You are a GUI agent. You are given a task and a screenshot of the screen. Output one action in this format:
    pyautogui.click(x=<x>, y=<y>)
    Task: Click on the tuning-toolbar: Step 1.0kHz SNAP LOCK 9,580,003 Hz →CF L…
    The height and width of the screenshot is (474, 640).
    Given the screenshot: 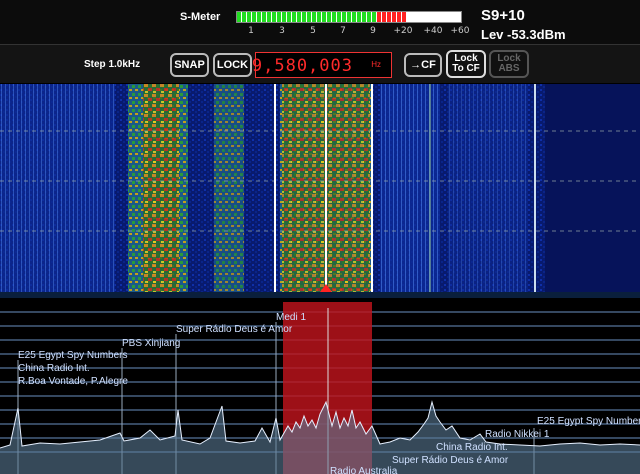 What is the action you would take?
    pyautogui.click(x=320, y=64)
    